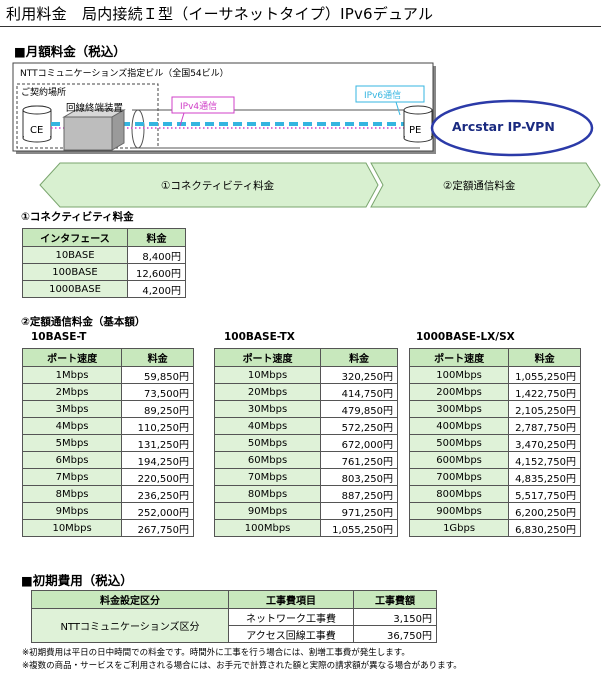 The height and width of the screenshot is (673, 601). I want to click on port-speed-cell: 1Gbps, so click(459, 528).